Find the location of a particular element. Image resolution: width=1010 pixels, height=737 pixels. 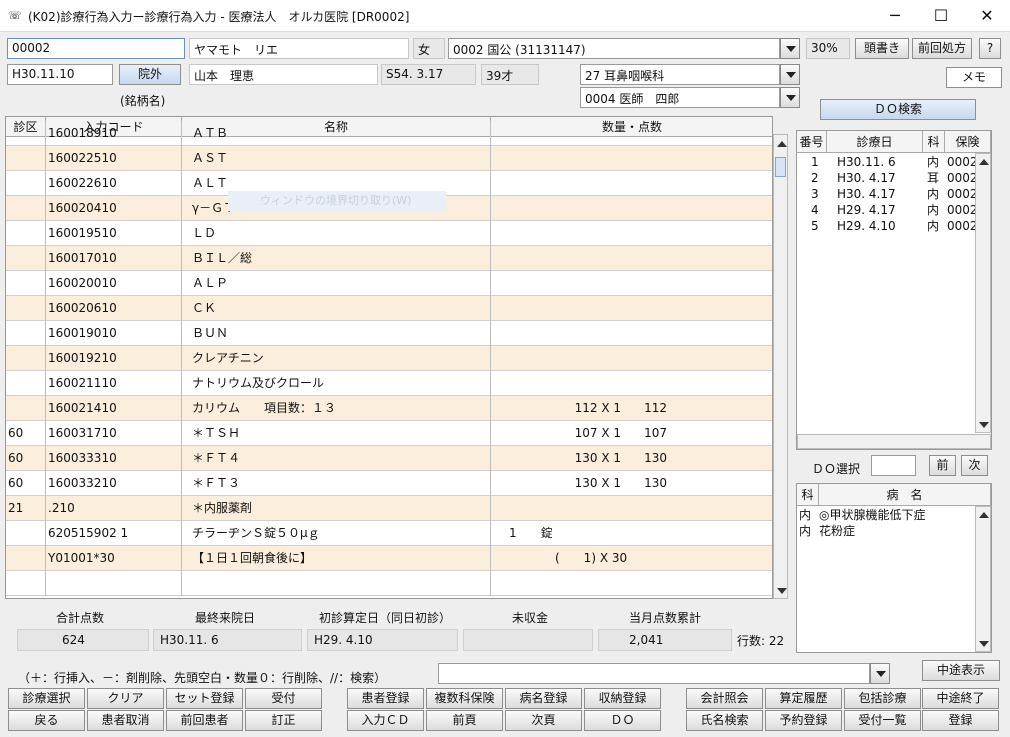

fkey-row1-5-button: 患者登録 is located at coordinates (385, 698).